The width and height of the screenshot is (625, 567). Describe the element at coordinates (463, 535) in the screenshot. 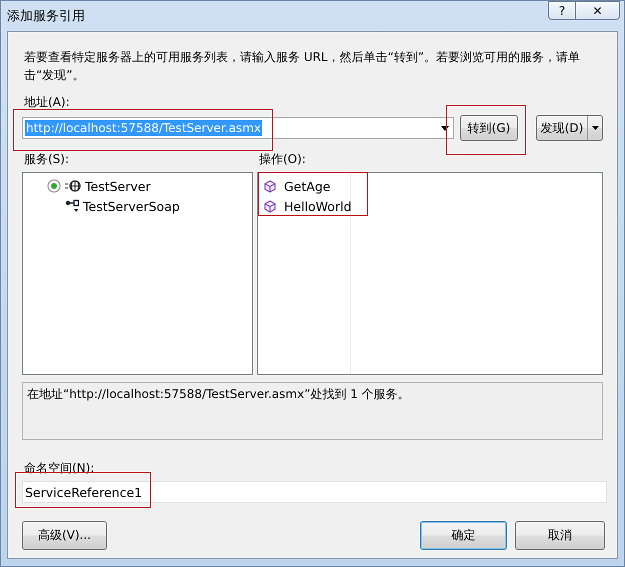

I see `dialog-button: 确定` at that location.